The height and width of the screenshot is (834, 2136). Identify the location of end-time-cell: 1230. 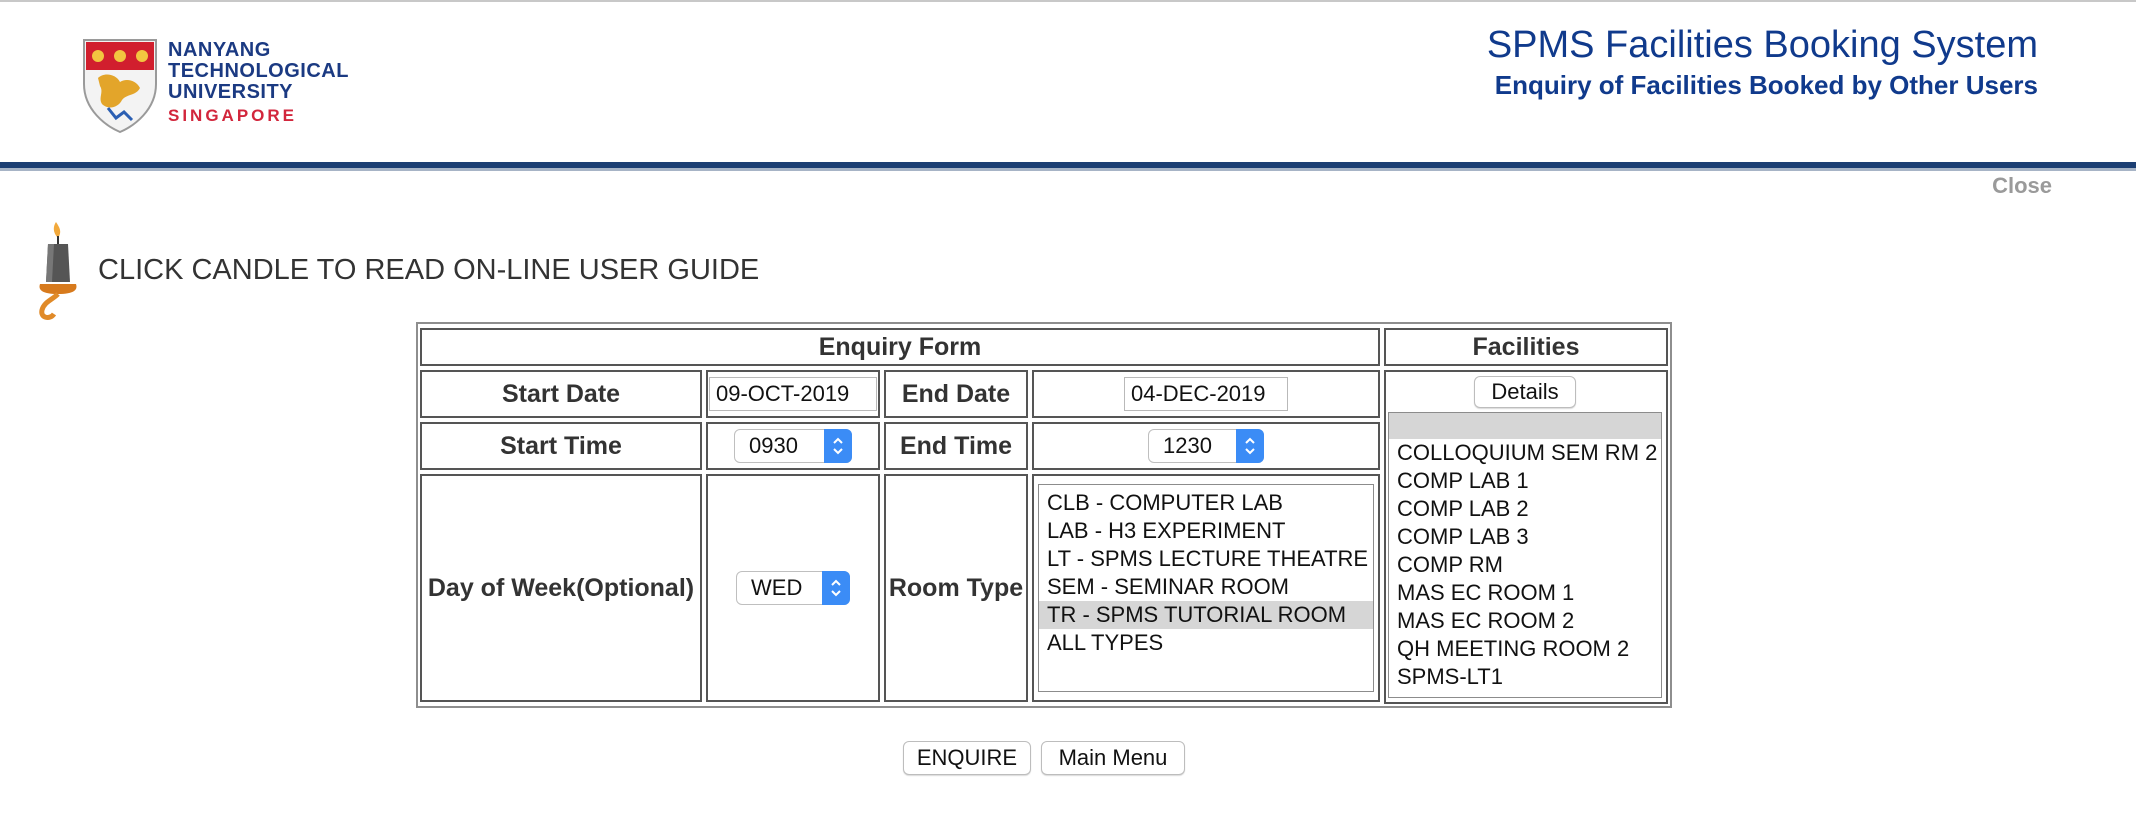
(1206, 446).